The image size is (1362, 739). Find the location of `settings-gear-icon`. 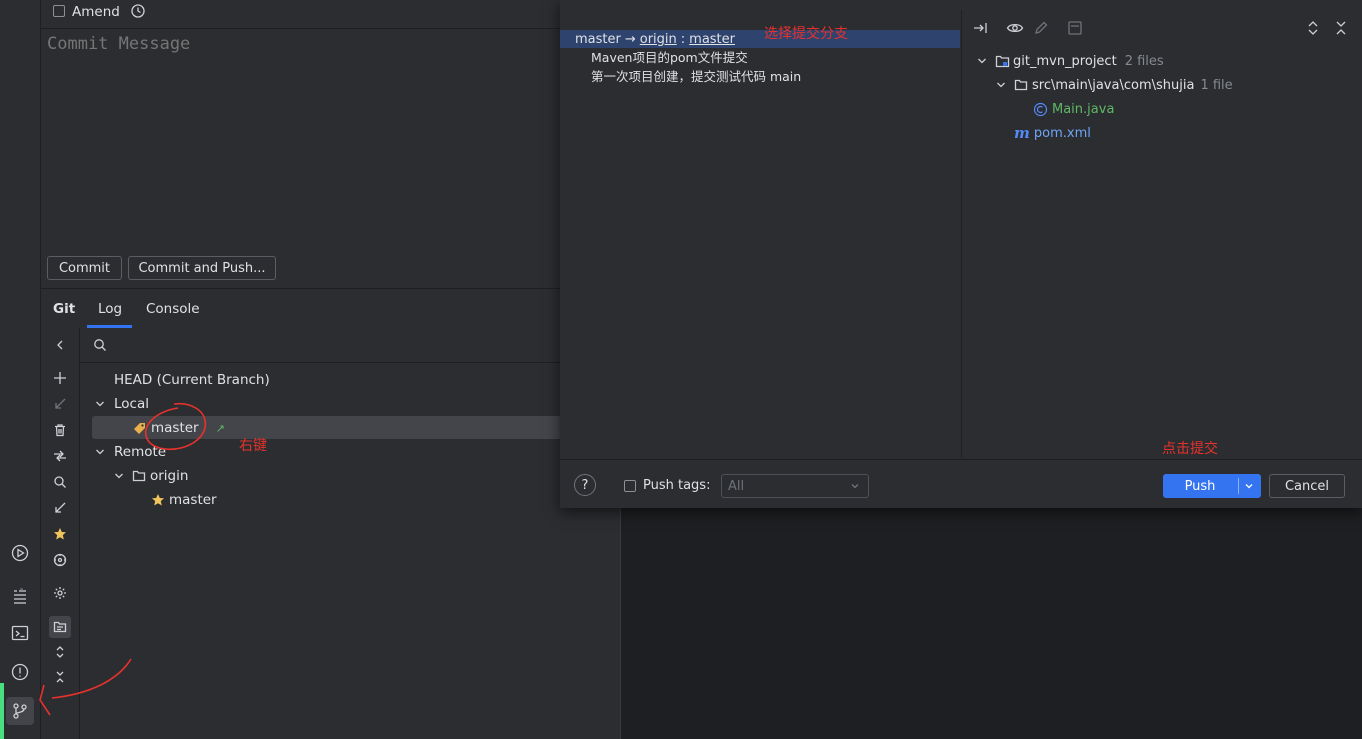

settings-gear-icon is located at coordinates (60, 593).